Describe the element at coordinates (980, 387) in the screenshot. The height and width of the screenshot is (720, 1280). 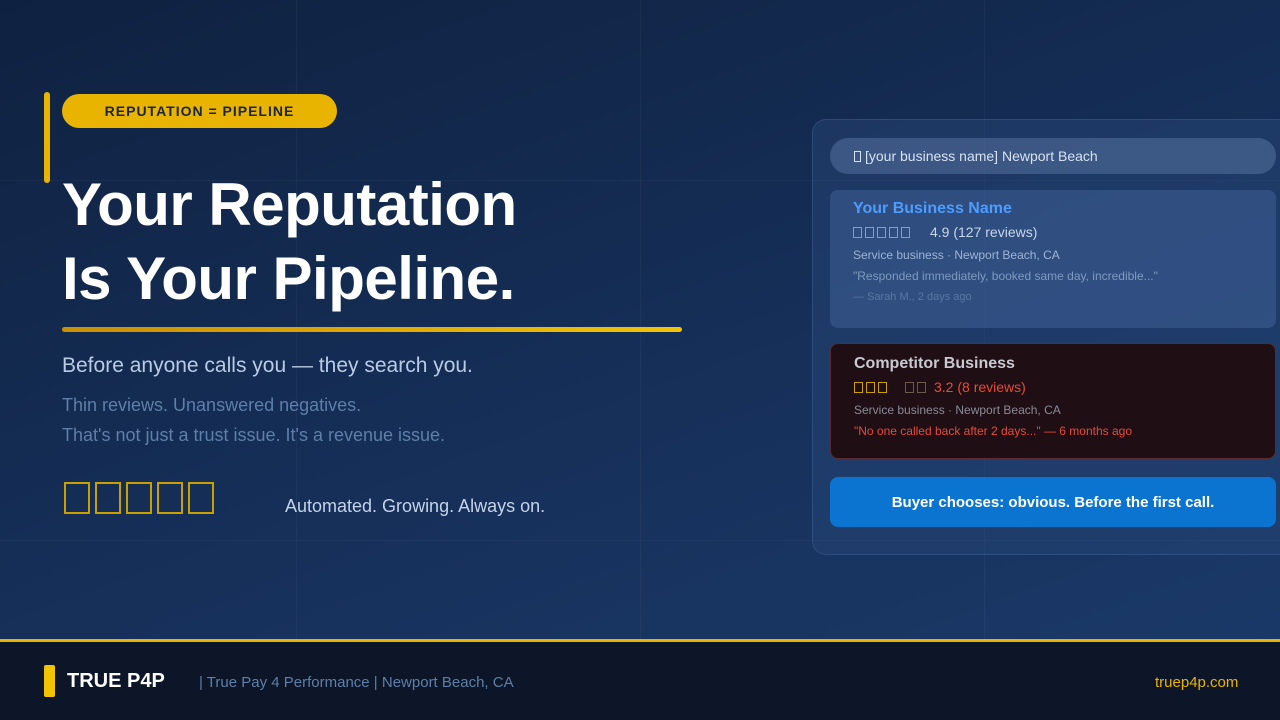
I see `competitor-rating-text: 3.2 (8 reviews)` at that location.